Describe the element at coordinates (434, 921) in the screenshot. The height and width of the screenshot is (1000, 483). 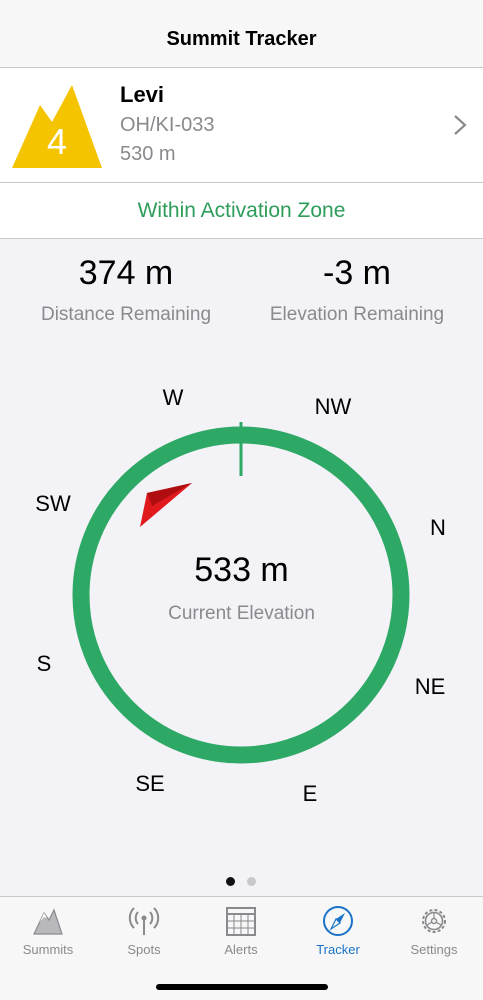
I see `gear-icon` at that location.